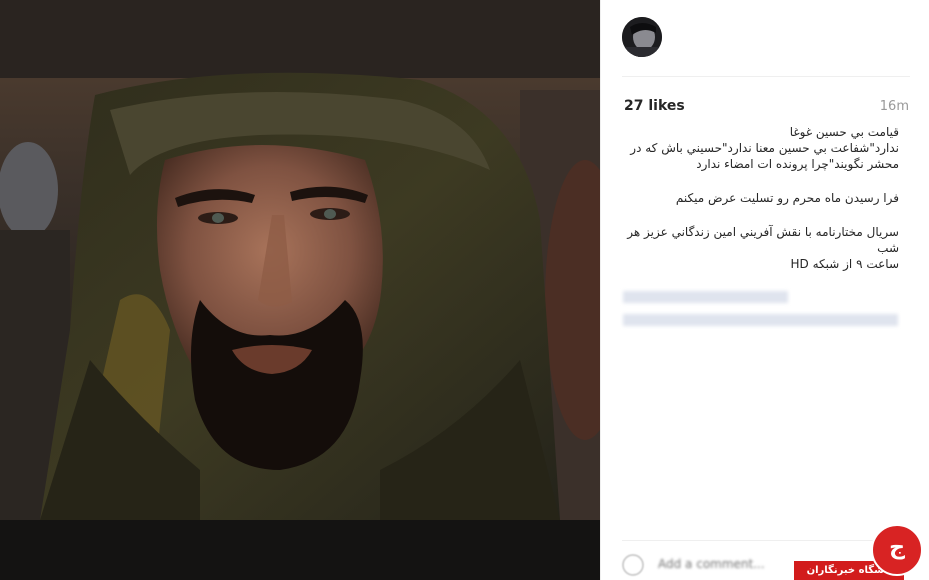  I want to click on user-avatar, so click(642, 37).